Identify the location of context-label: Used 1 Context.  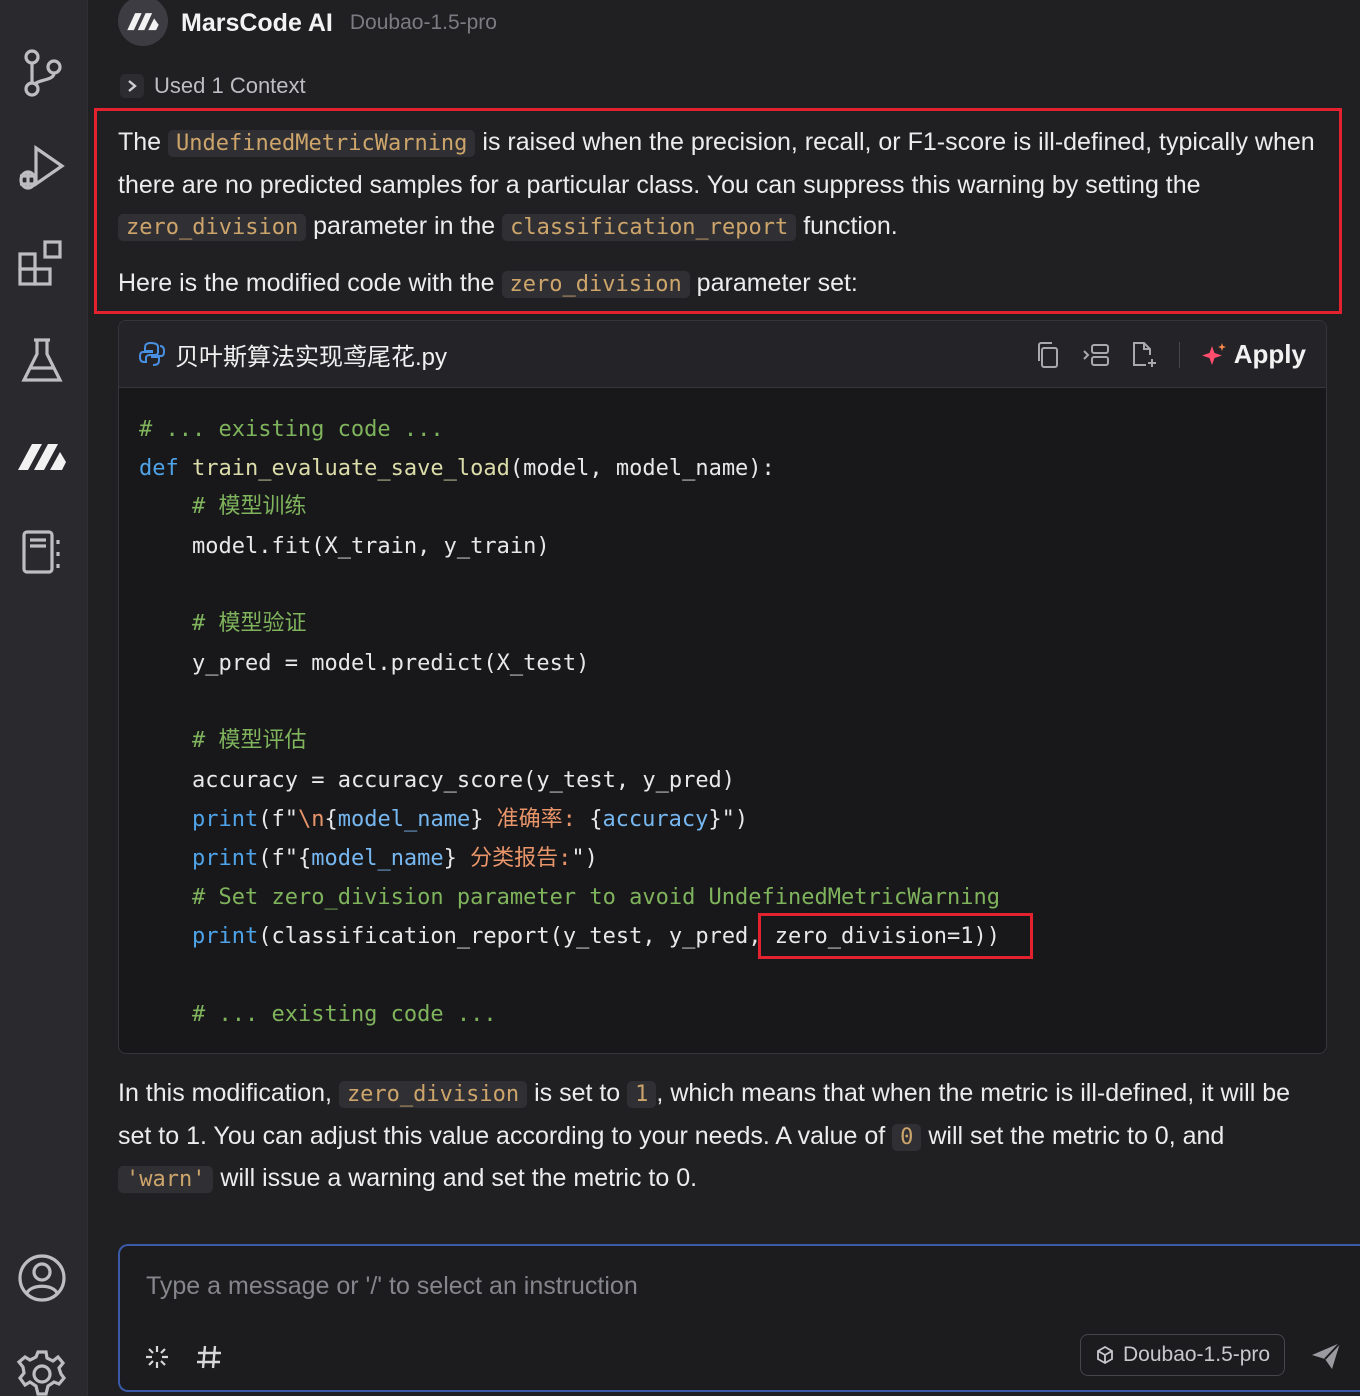
(230, 85).